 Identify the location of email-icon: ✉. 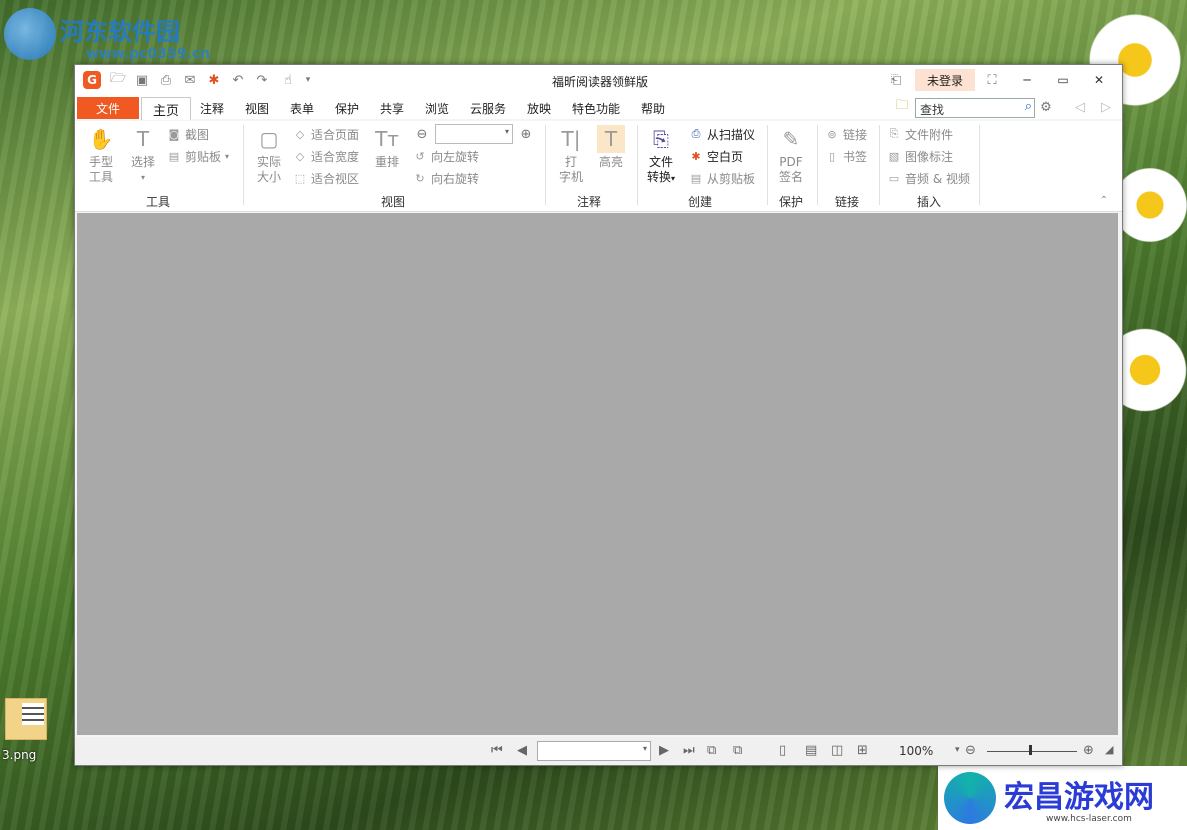
(190, 80).